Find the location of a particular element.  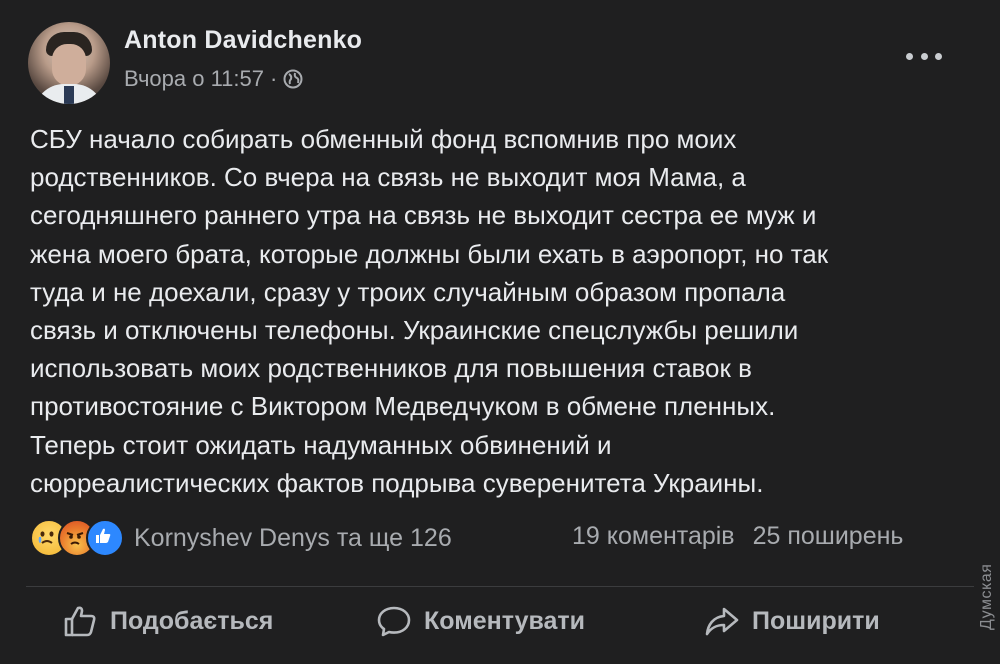

share-icon is located at coordinates (722, 621).